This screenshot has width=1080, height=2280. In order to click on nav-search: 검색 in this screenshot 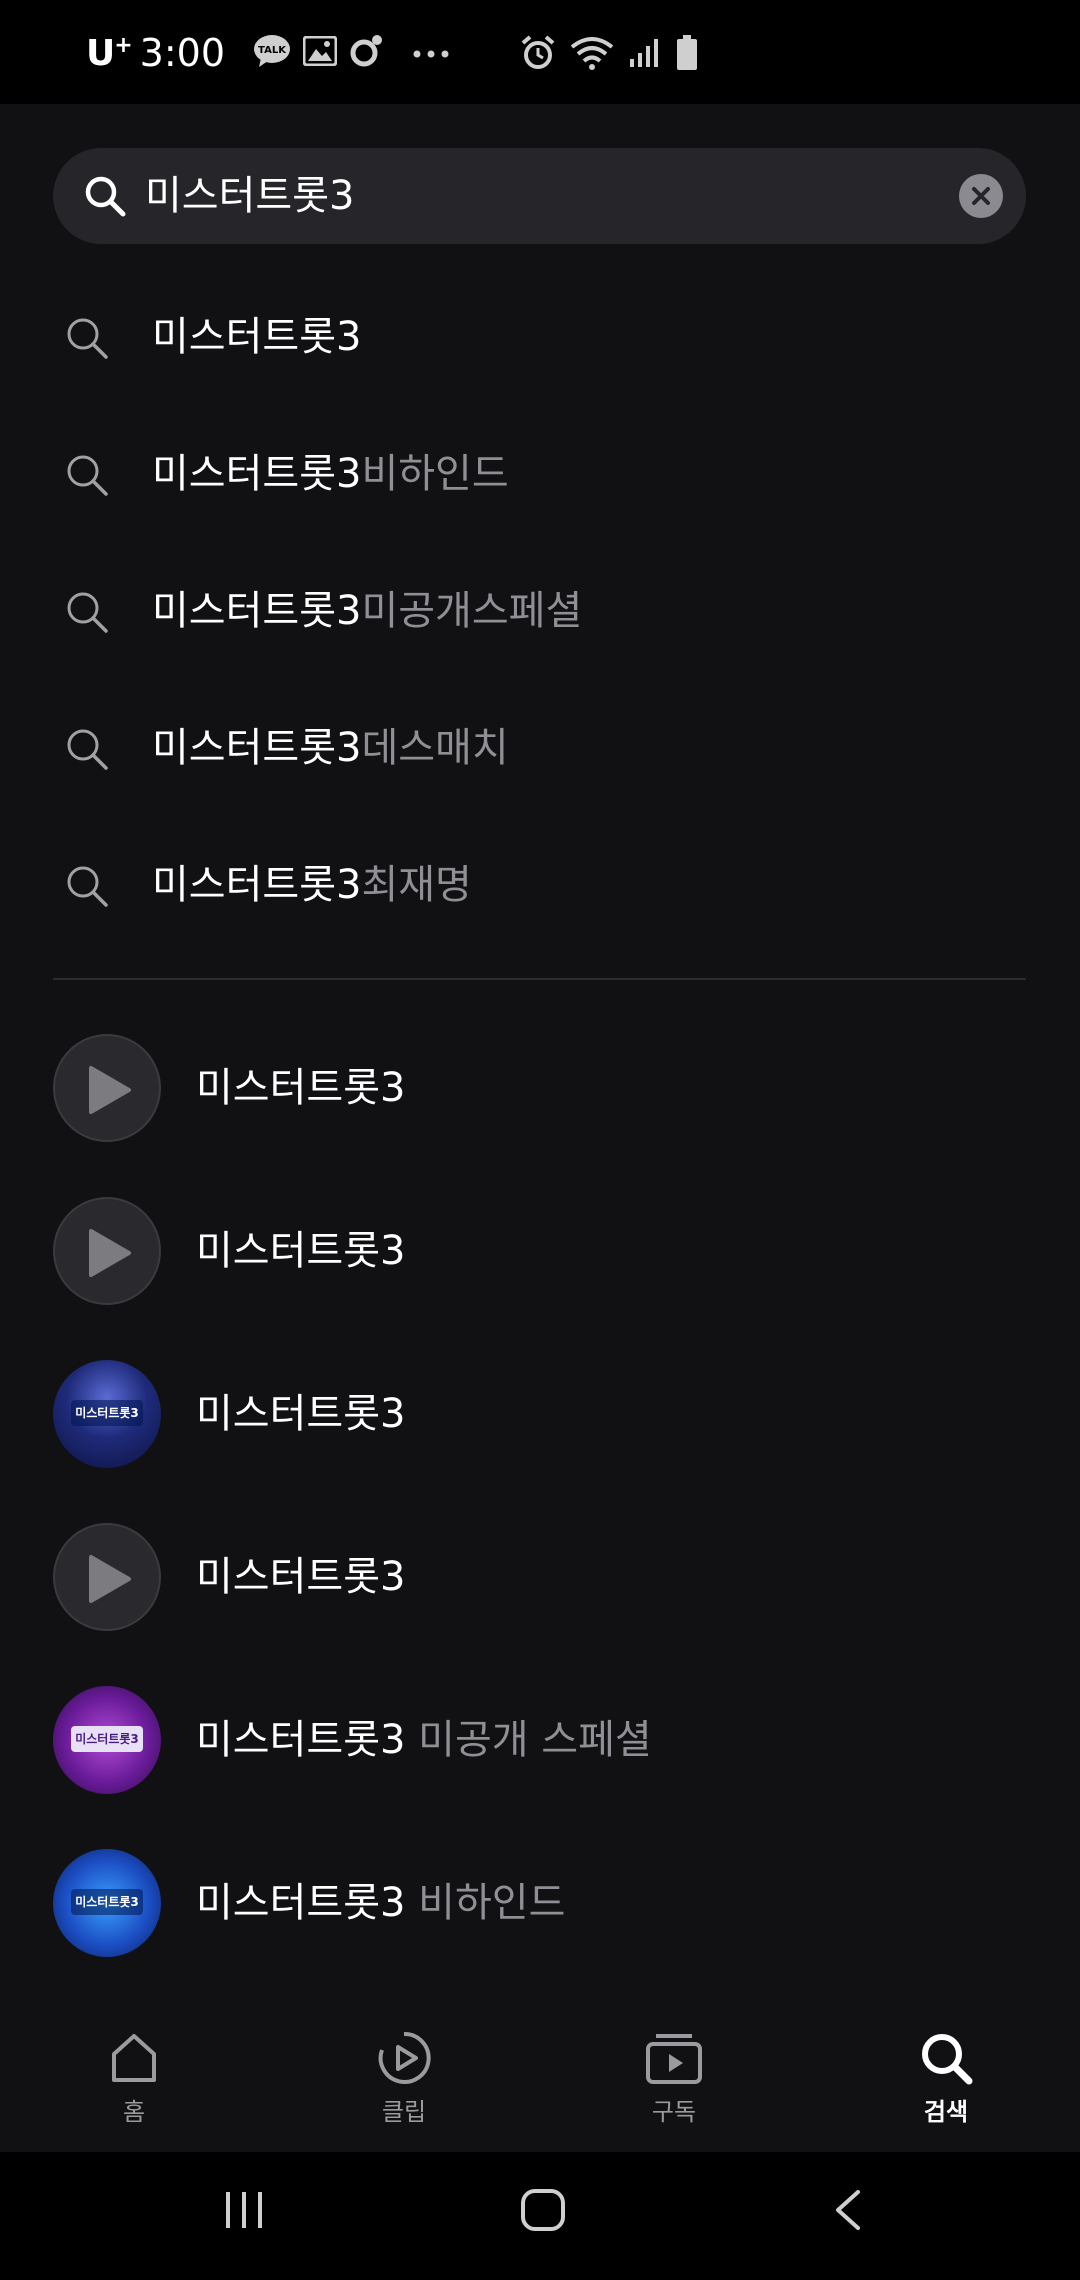, I will do `click(946, 2085)`.